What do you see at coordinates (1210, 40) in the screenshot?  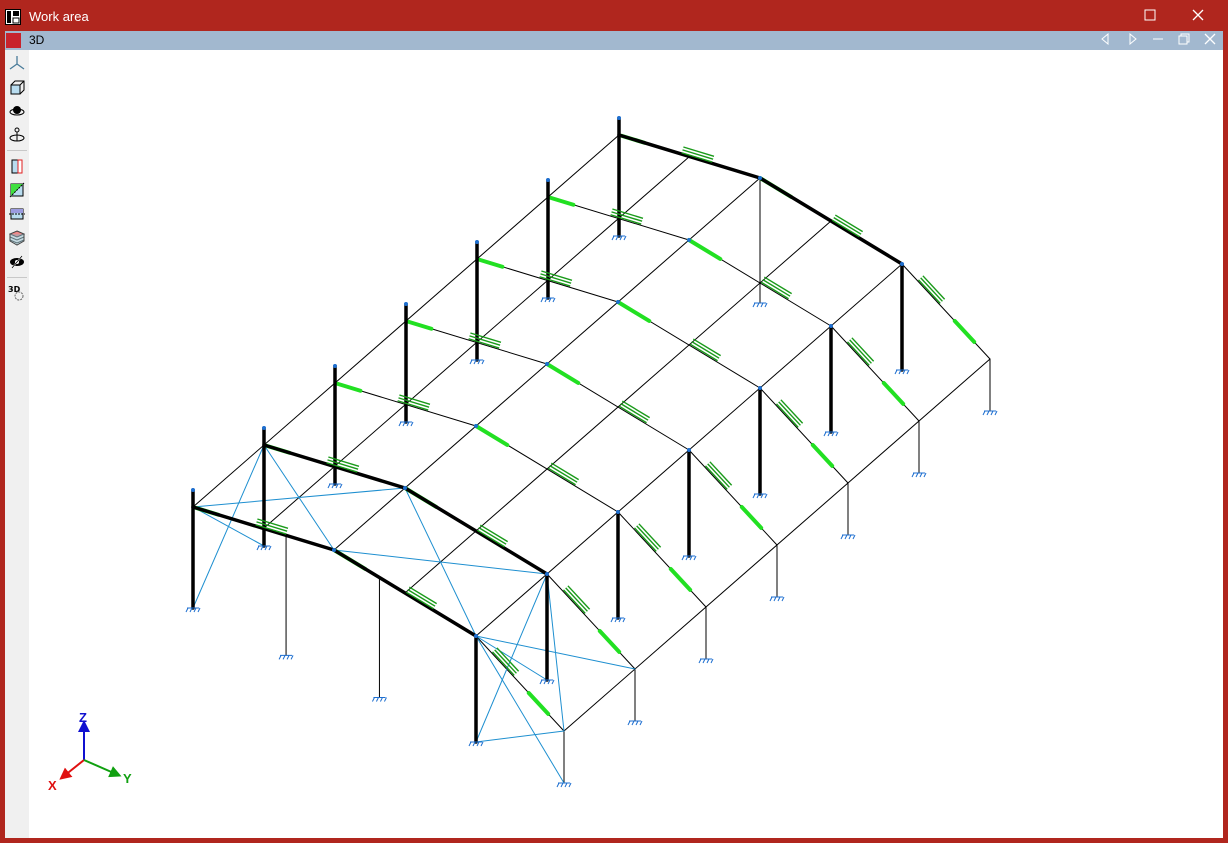 I see `close-view-button` at bounding box center [1210, 40].